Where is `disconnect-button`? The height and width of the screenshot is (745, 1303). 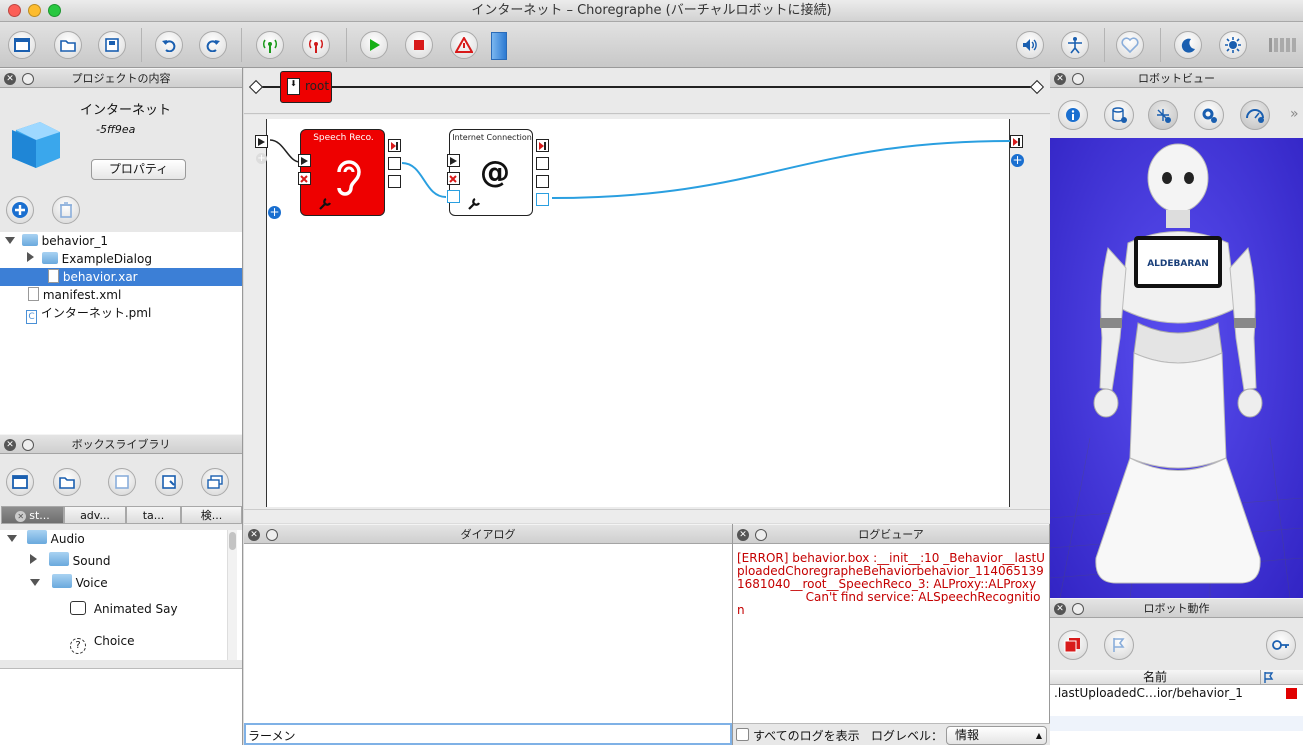 disconnect-button is located at coordinates (316, 45).